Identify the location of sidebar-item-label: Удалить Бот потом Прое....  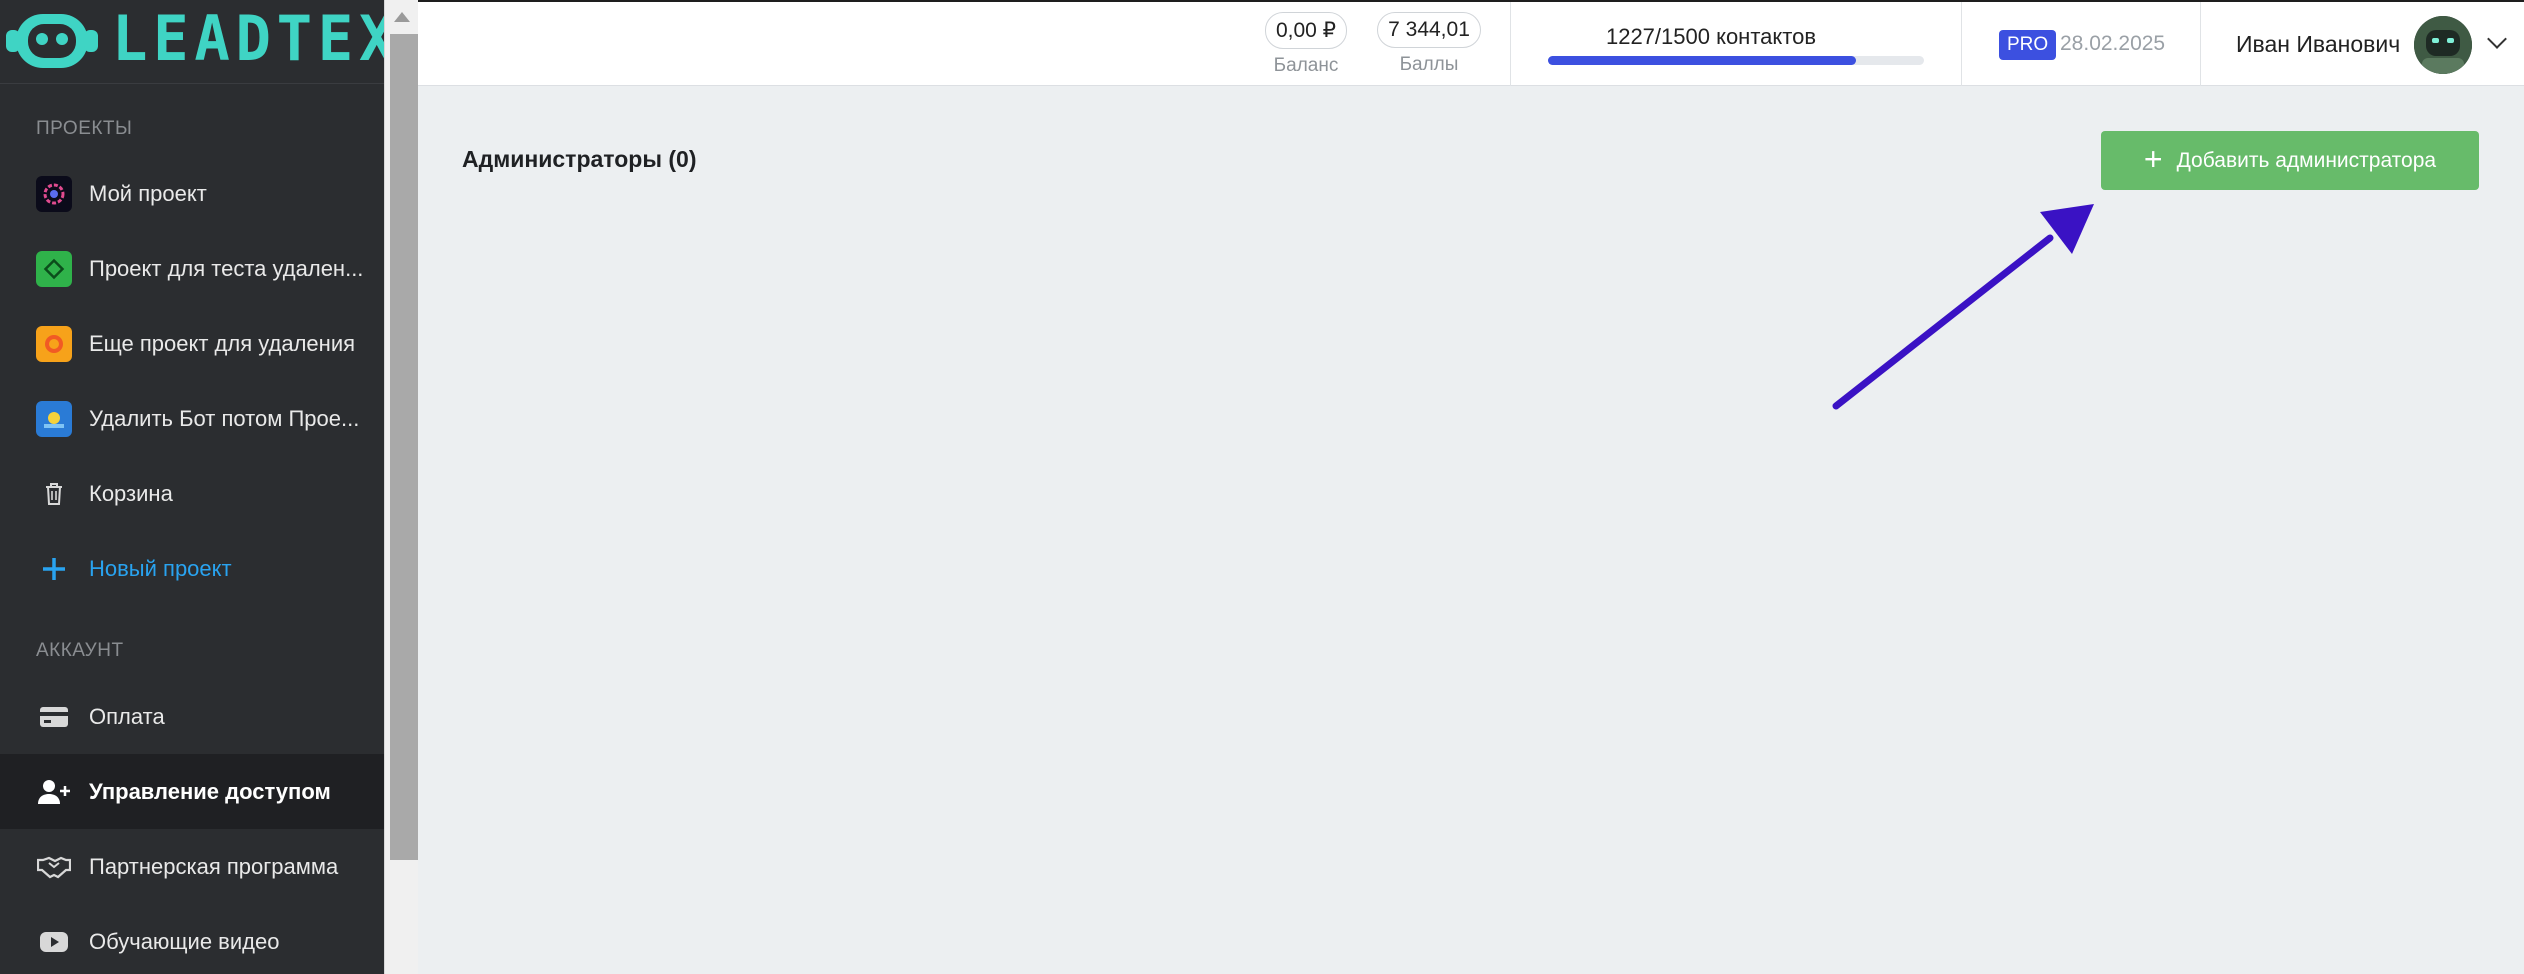
(224, 418).